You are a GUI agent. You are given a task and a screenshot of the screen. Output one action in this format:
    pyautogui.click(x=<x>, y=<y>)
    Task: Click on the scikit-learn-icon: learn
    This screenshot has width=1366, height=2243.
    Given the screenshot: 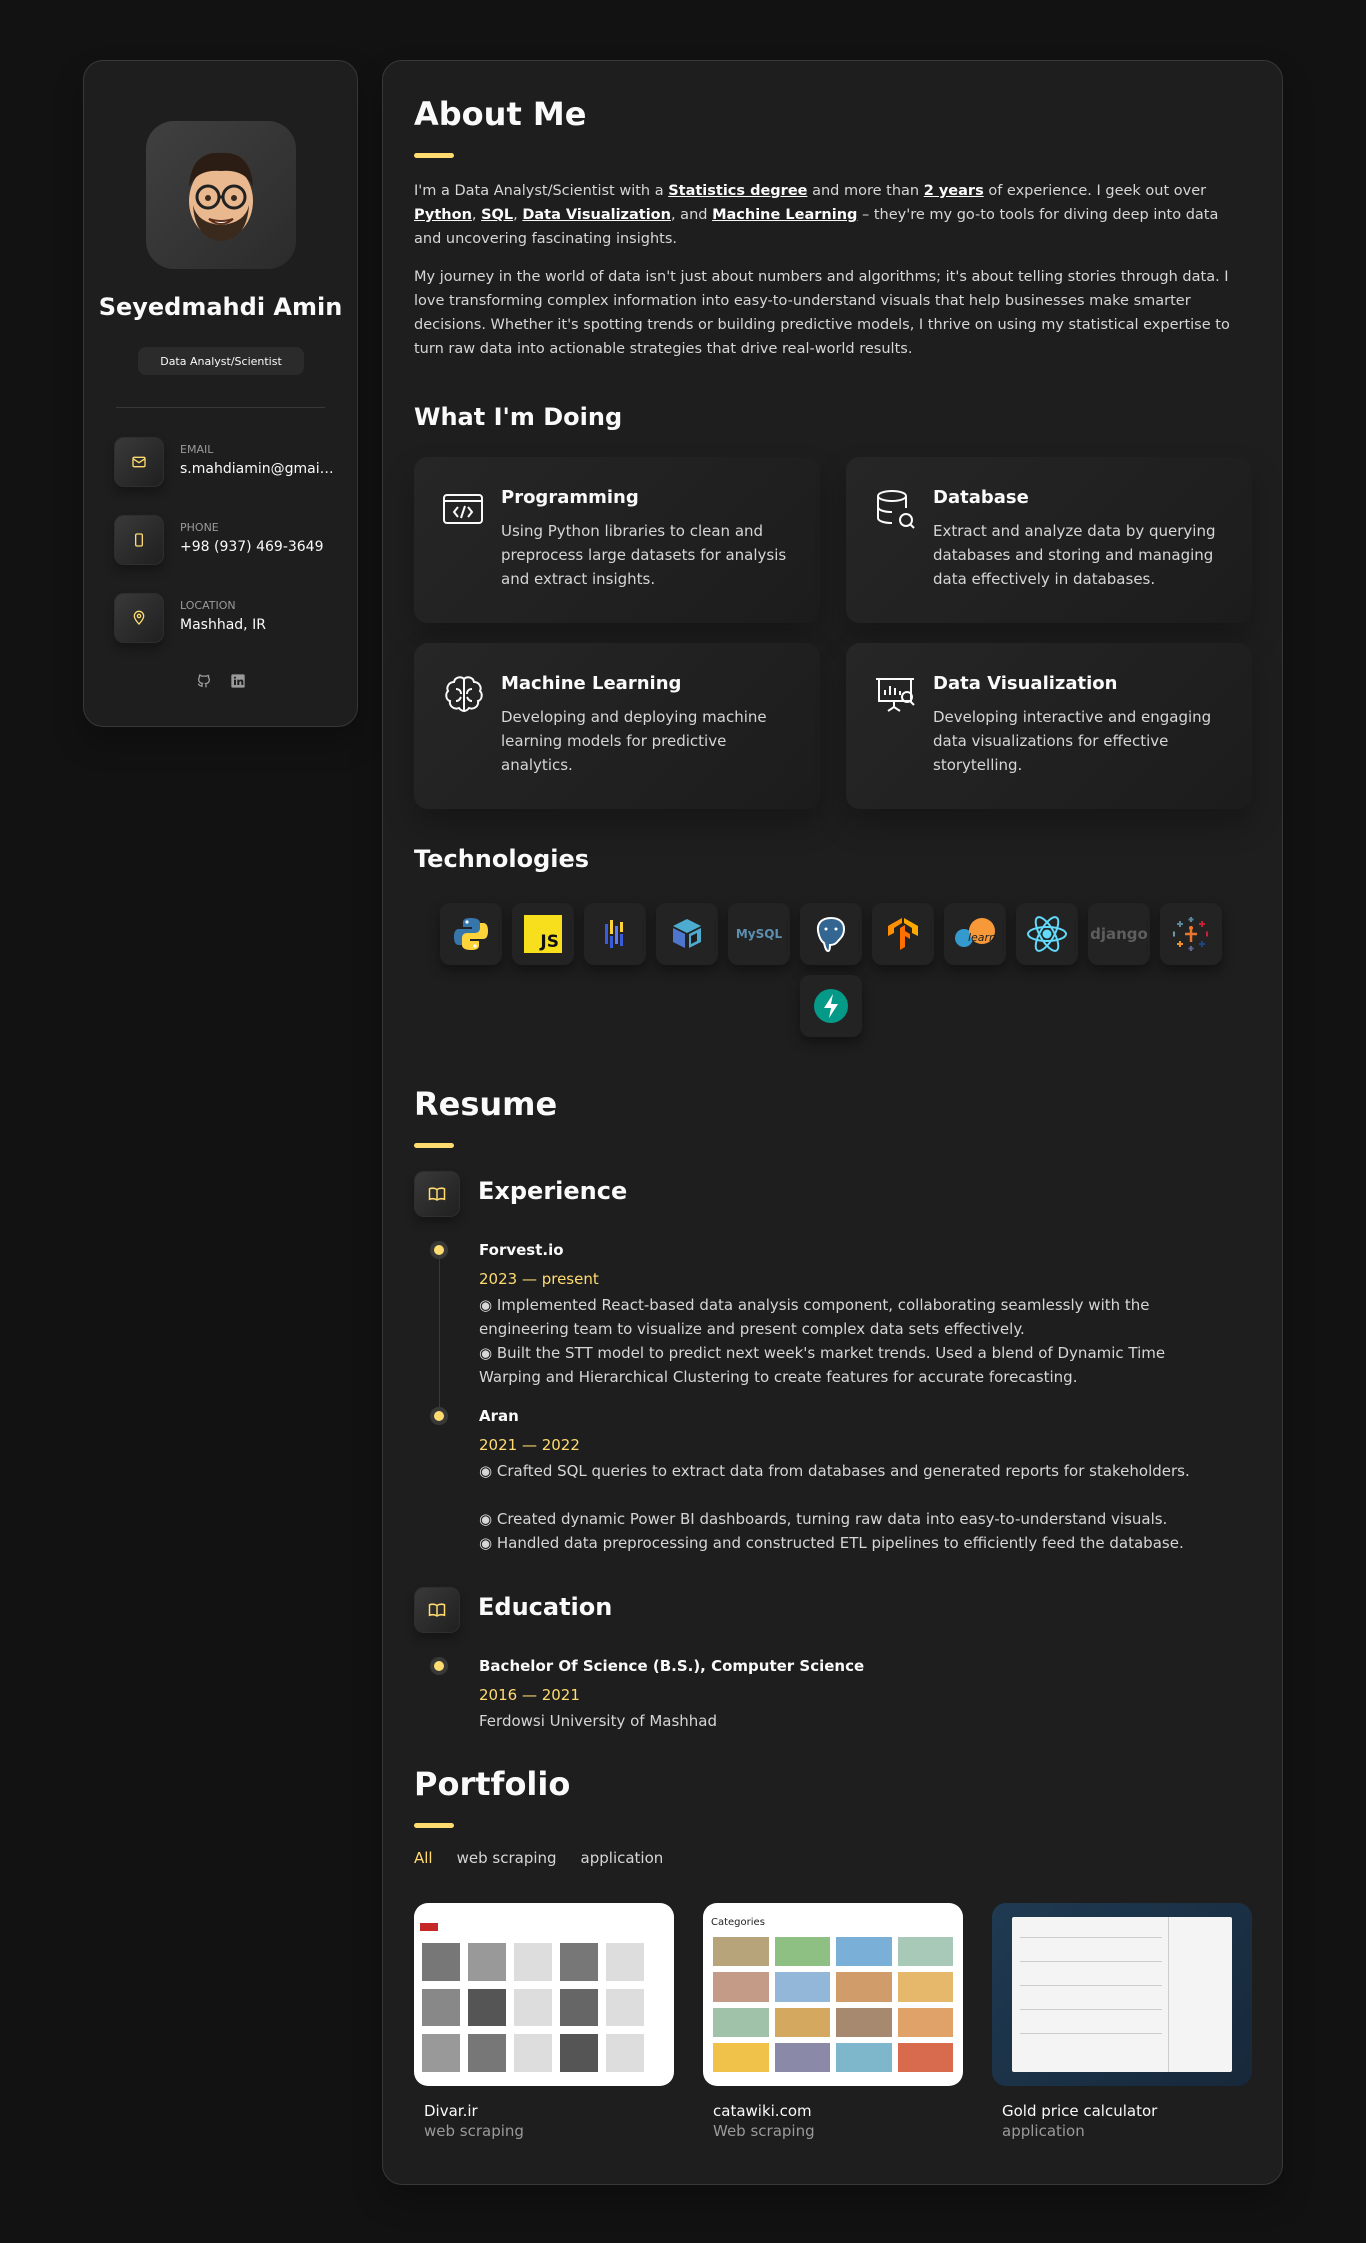 What is the action you would take?
    pyautogui.click(x=975, y=934)
    